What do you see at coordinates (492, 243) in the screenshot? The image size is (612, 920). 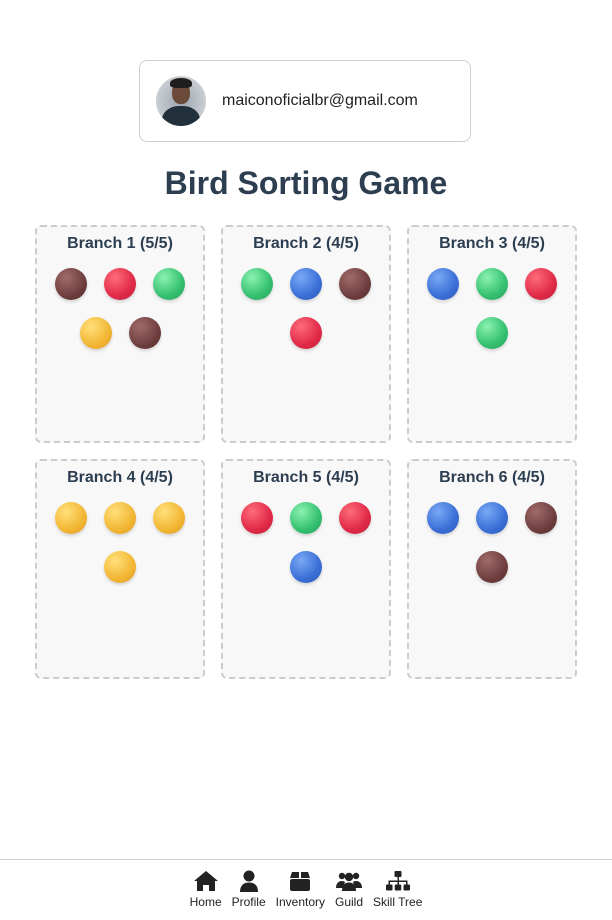 I see `branch-title: Branch 3 (4/5)` at bounding box center [492, 243].